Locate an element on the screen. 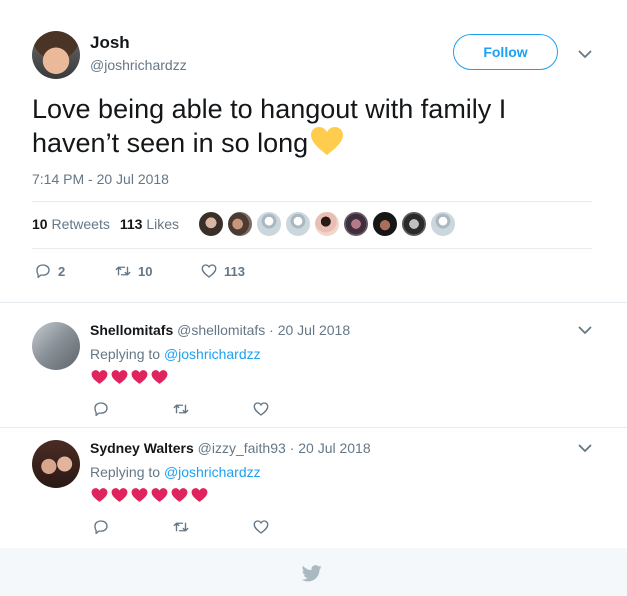  likes-label: Likes is located at coordinates (162, 224).